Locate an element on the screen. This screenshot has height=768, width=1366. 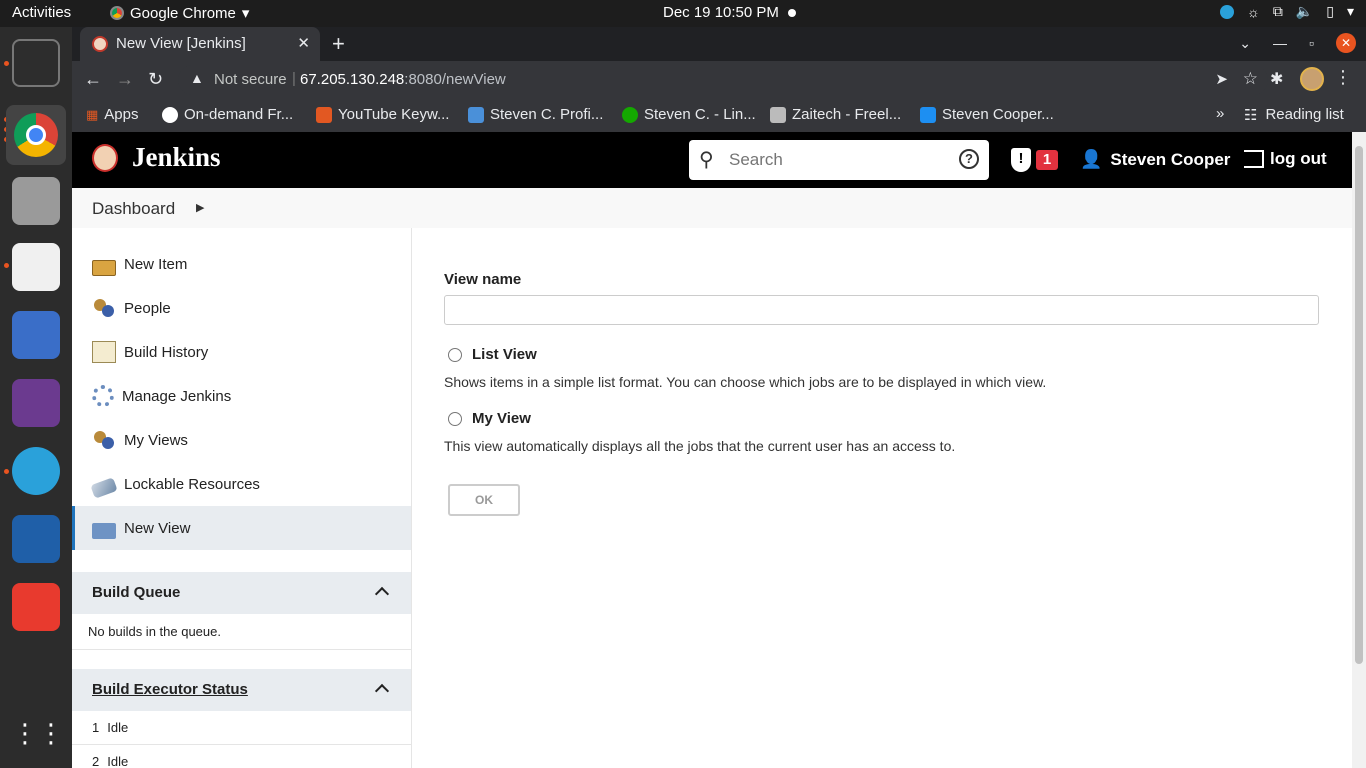
libreoffice-writer-icon is located at coordinates (36, 539).